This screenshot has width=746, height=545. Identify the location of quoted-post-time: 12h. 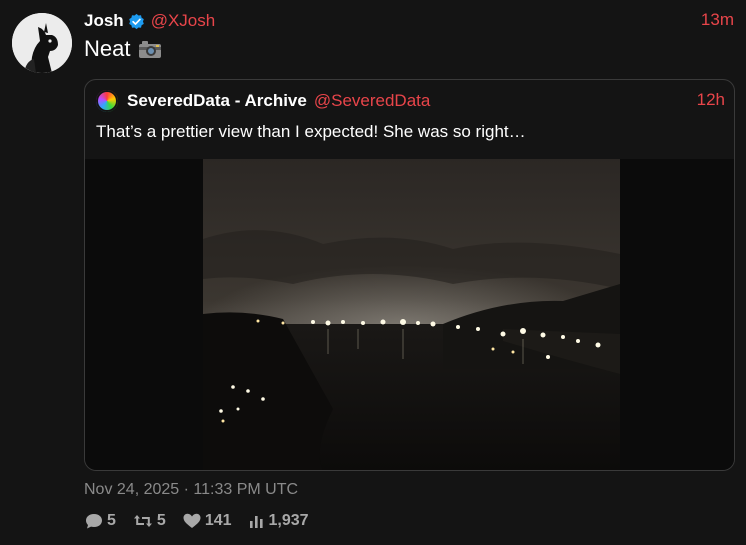
(711, 100).